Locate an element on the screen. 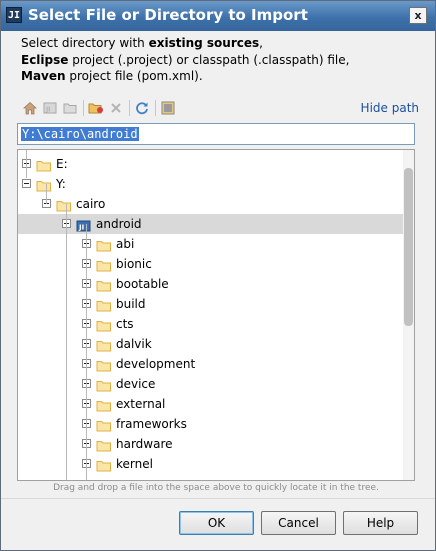  tree-node-label: cts is located at coordinates (125, 324).